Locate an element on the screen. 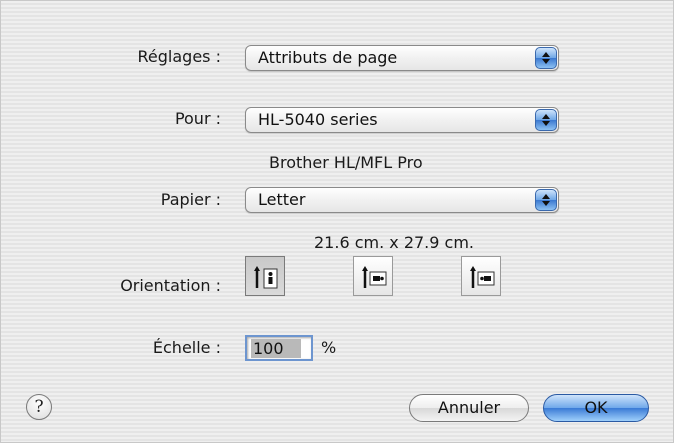  ok-button: OK is located at coordinates (596, 408).